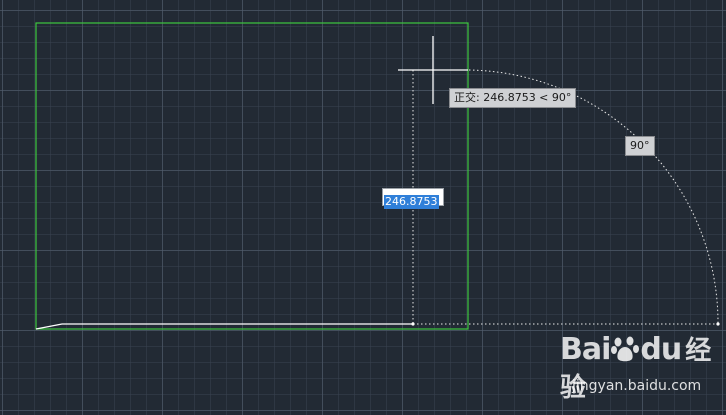  What do you see at coordinates (637, 386) in the screenshot?
I see `watermark-url: jingyan.baidu.com` at bounding box center [637, 386].